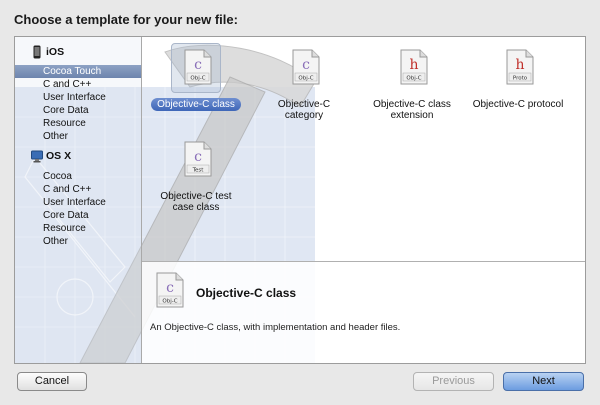 Image resolution: width=600 pixels, height=405 pixels. I want to click on sidebar-item-osx-user-interface: User Interface, so click(78, 202).